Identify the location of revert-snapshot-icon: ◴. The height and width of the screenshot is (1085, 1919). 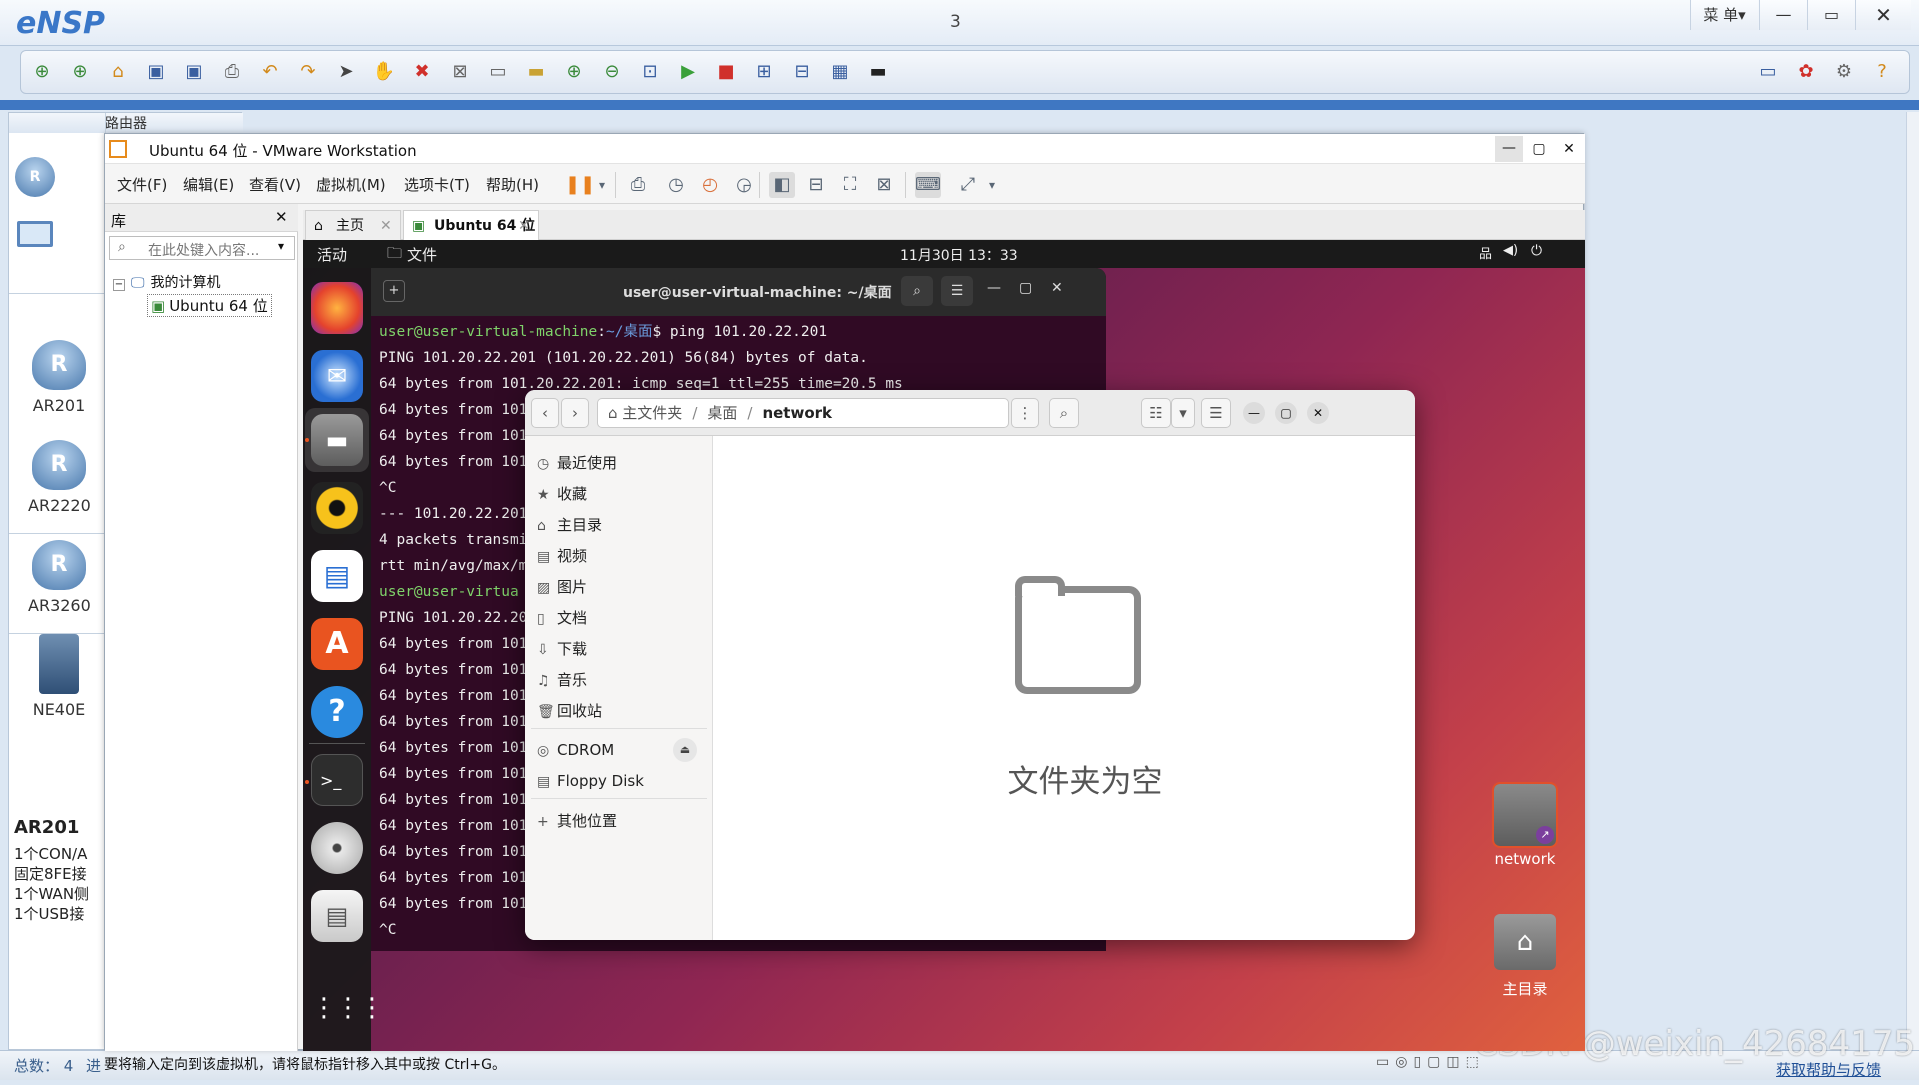
(710, 185).